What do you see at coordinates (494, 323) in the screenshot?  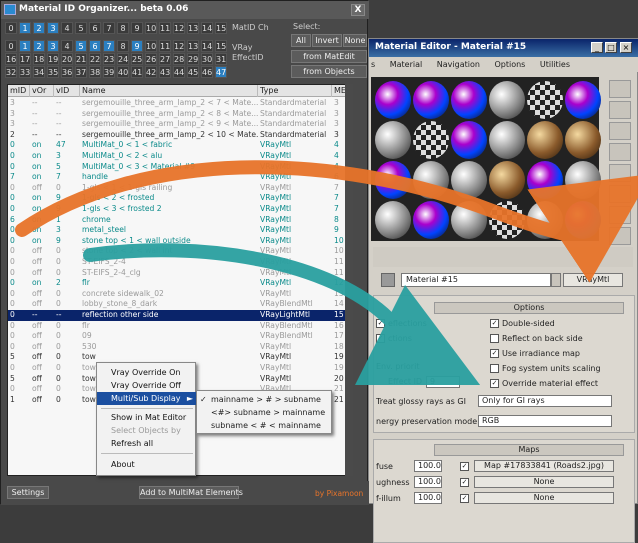 I see `double-sided-checkbox: ✓` at bounding box center [494, 323].